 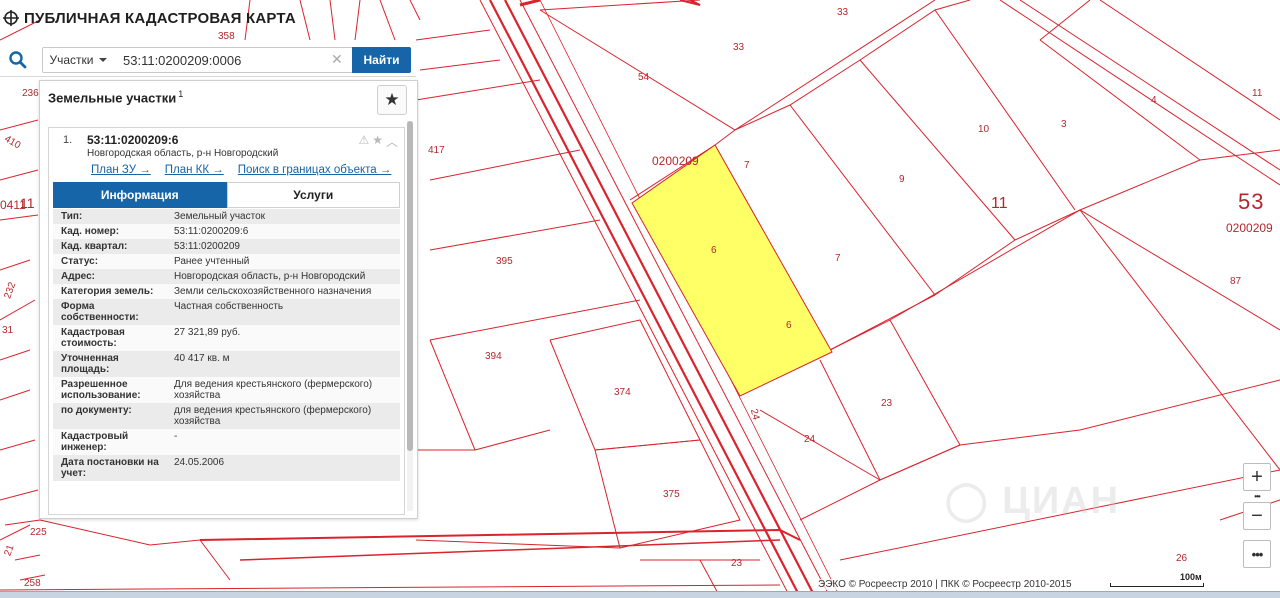 I want to click on more-options-button: •••, so click(x=1257, y=554).